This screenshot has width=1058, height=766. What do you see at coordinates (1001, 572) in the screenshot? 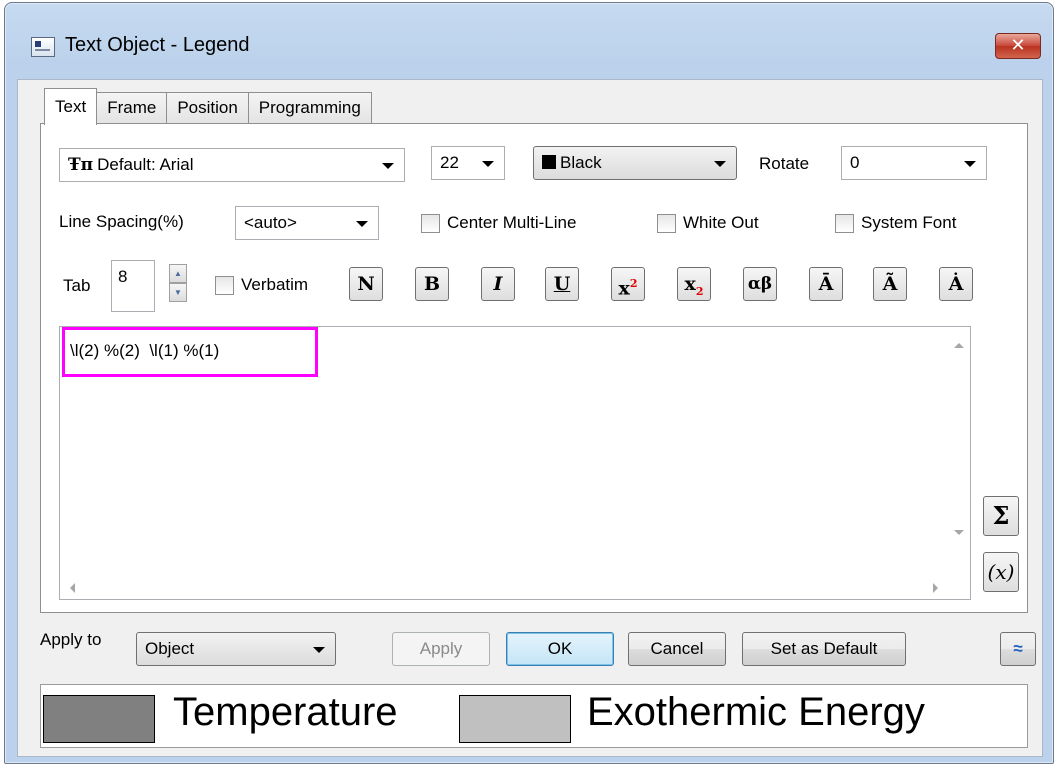
I see `variable-icon: (x)` at bounding box center [1001, 572].